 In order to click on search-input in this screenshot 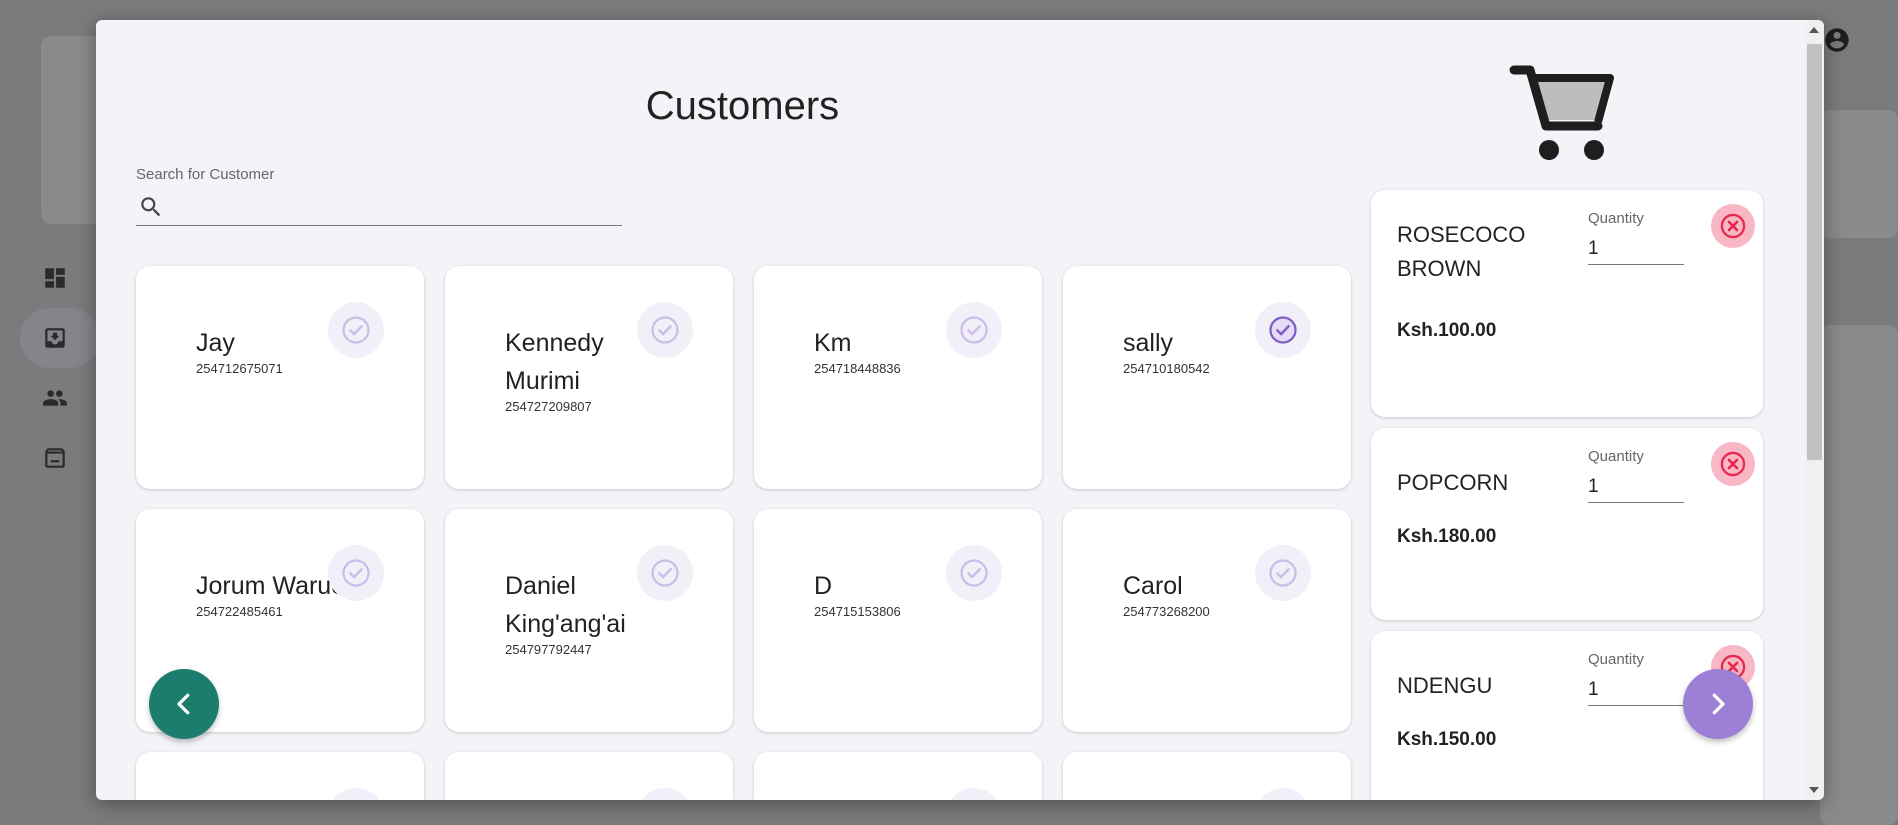, I will do `click(396, 208)`.